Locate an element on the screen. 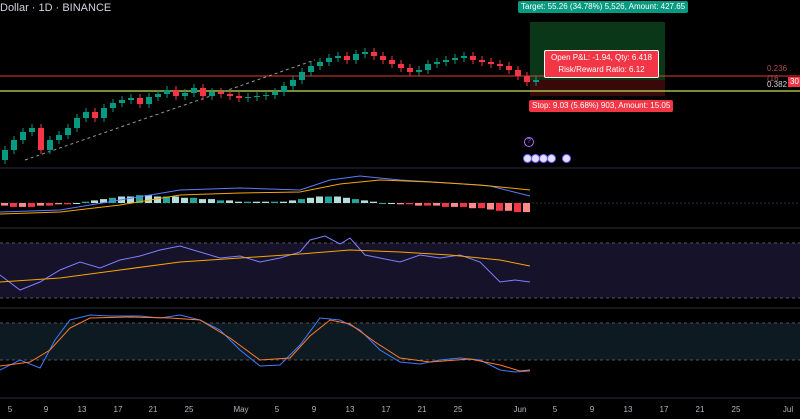 The width and height of the screenshot is (800, 419). macd-line is located at coordinates (265, 194).